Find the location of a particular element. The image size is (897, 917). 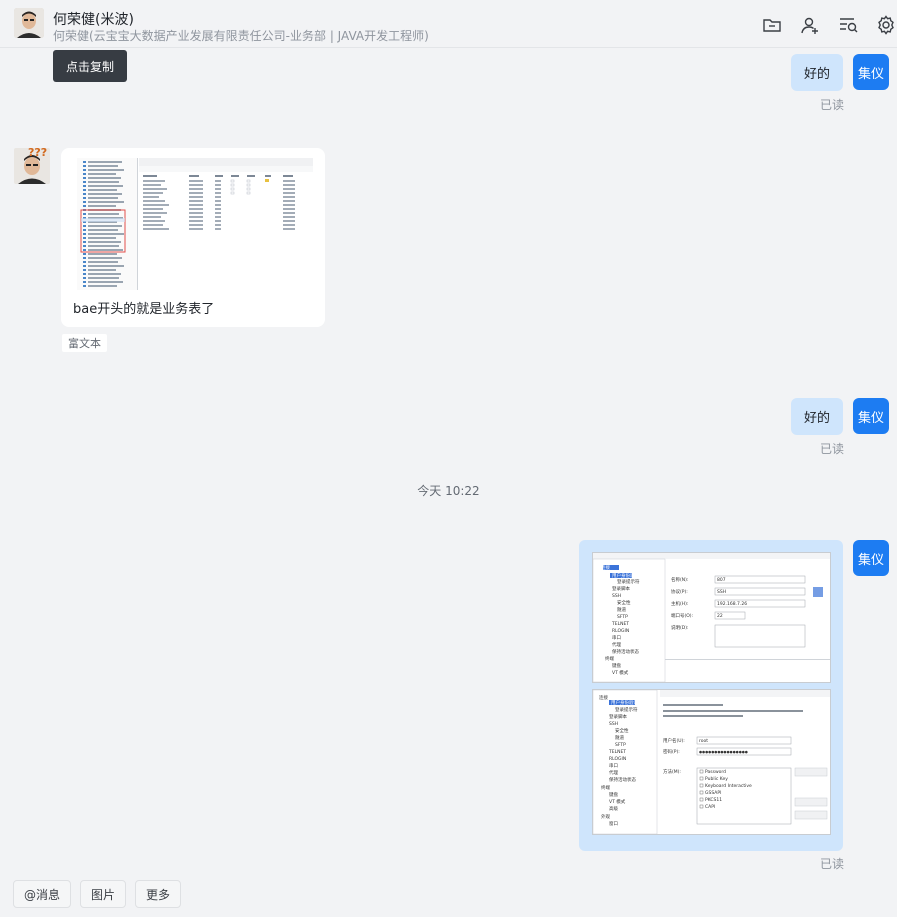

field-label: 用户名(U): is located at coordinates (674, 740).